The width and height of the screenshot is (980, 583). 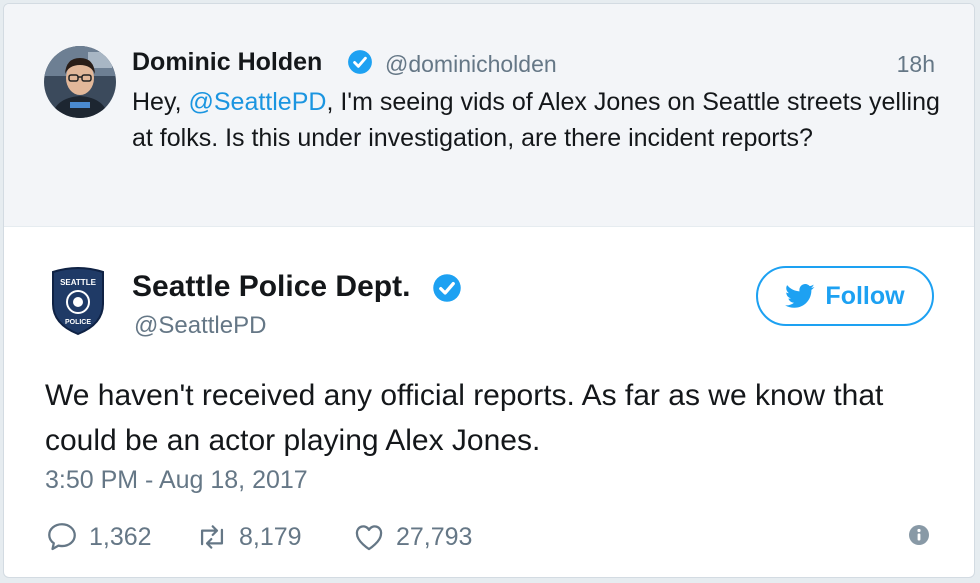 What do you see at coordinates (78, 282) in the screenshot?
I see `badge-top-text: SEATTLE` at bounding box center [78, 282].